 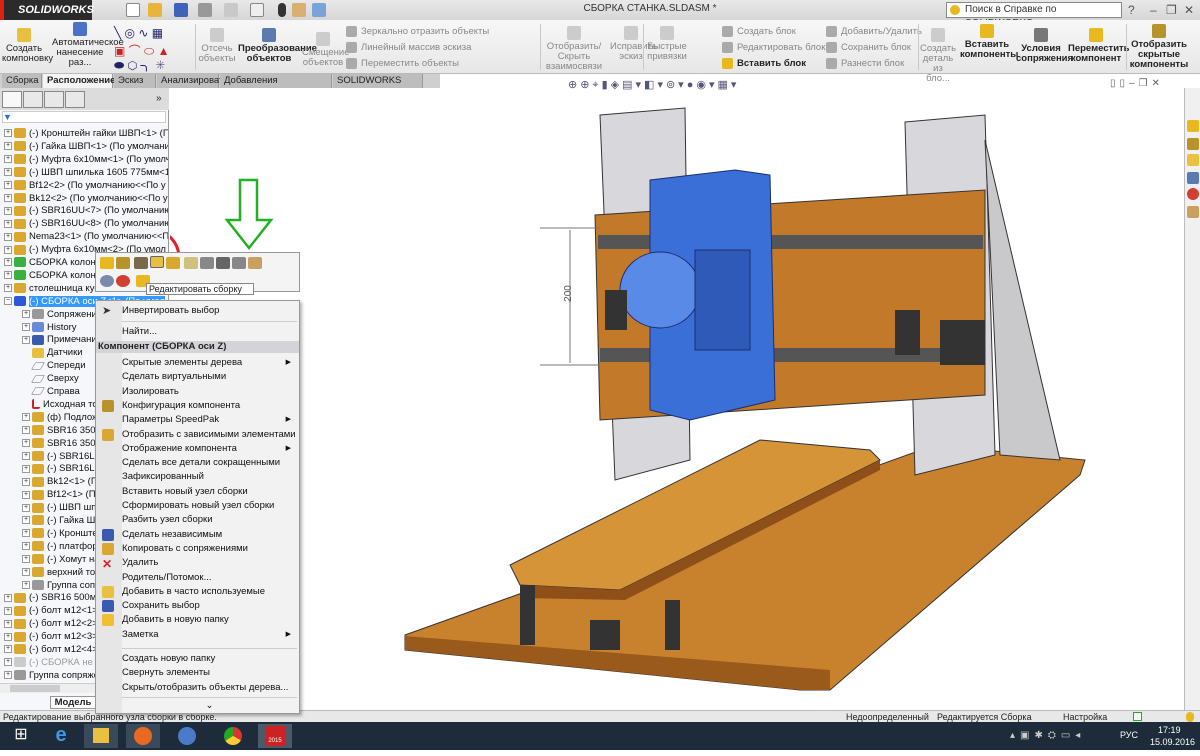 What do you see at coordinates (107, 263) in the screenshot?
I see `open-component-icon` at bounding box center [107, 263].